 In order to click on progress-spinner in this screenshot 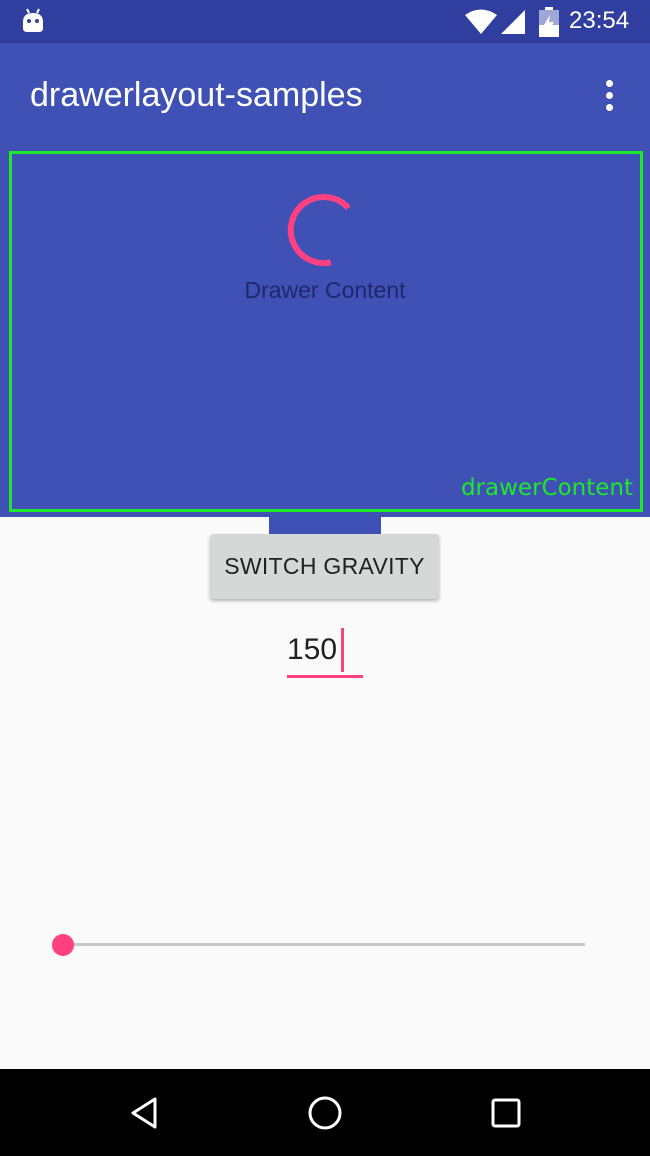, I will do `click(319, 230)`.